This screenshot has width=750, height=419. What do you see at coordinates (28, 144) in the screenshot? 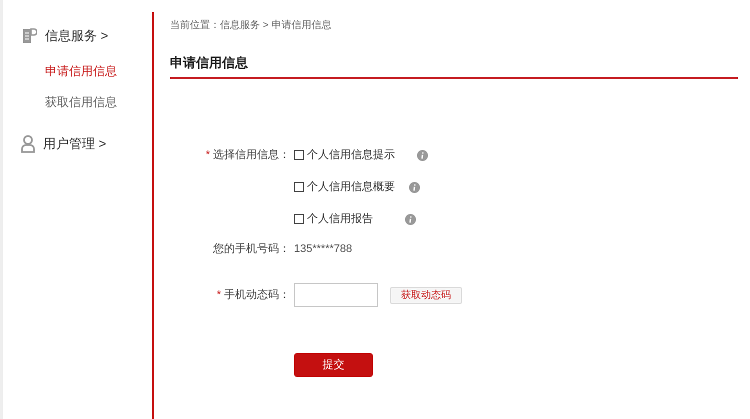
I see `user-icon` at bounding box center [28, 144].